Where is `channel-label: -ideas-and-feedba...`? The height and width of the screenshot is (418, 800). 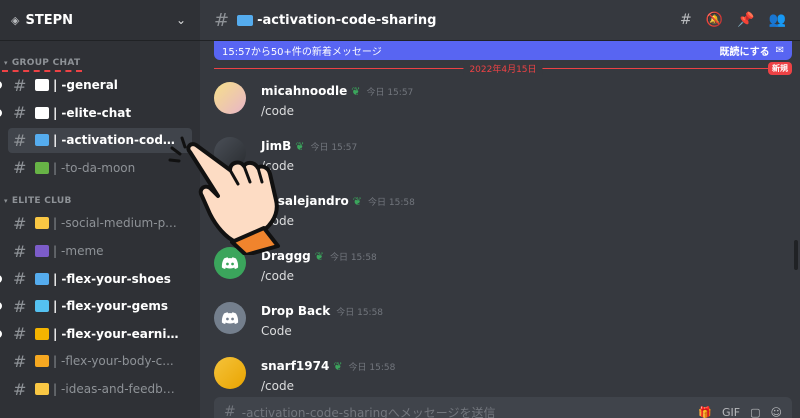 channel-label: -ideas-and-feedba... is located at coordinates (121, 389).